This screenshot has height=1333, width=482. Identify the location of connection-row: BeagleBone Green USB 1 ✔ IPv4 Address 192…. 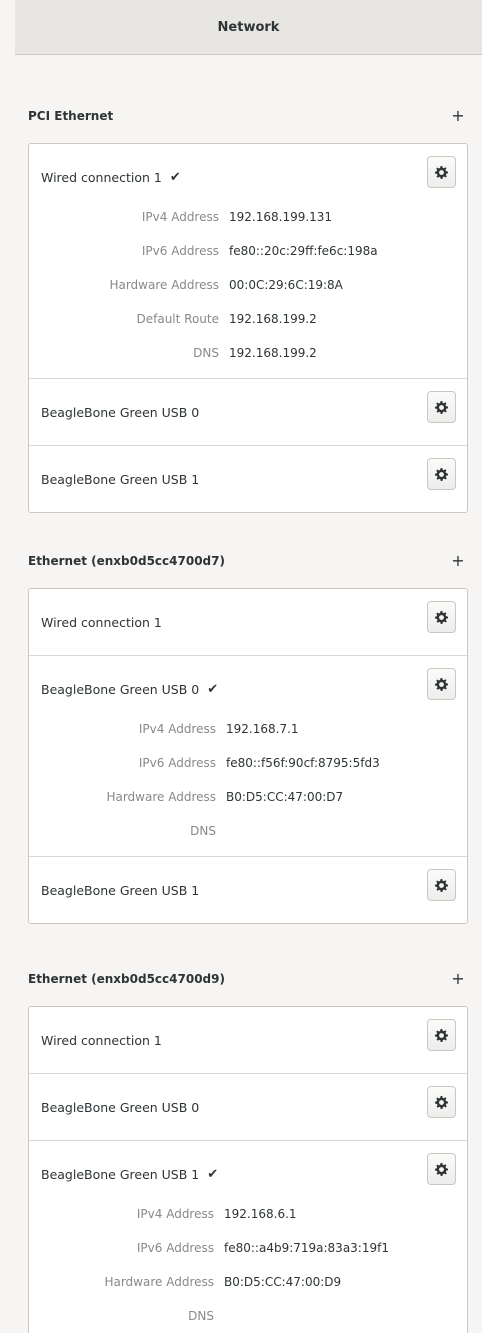
(248, 1237).